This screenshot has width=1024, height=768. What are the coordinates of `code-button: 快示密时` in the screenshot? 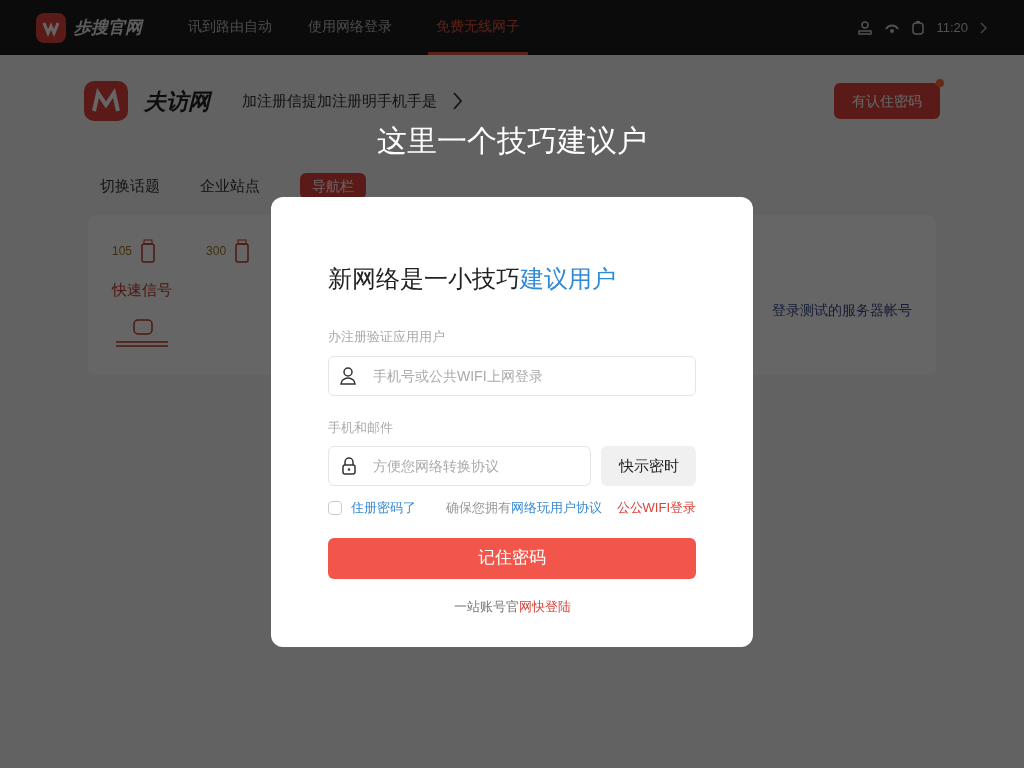 It's located at (648, 466).